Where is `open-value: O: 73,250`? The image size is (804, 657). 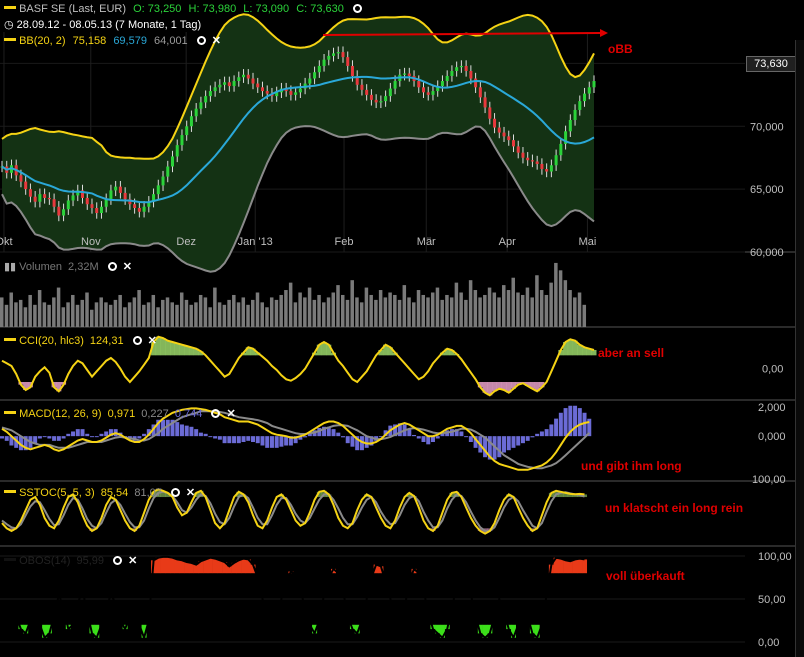 open-value: O: 73,250 is located at coordinates (157, 9).